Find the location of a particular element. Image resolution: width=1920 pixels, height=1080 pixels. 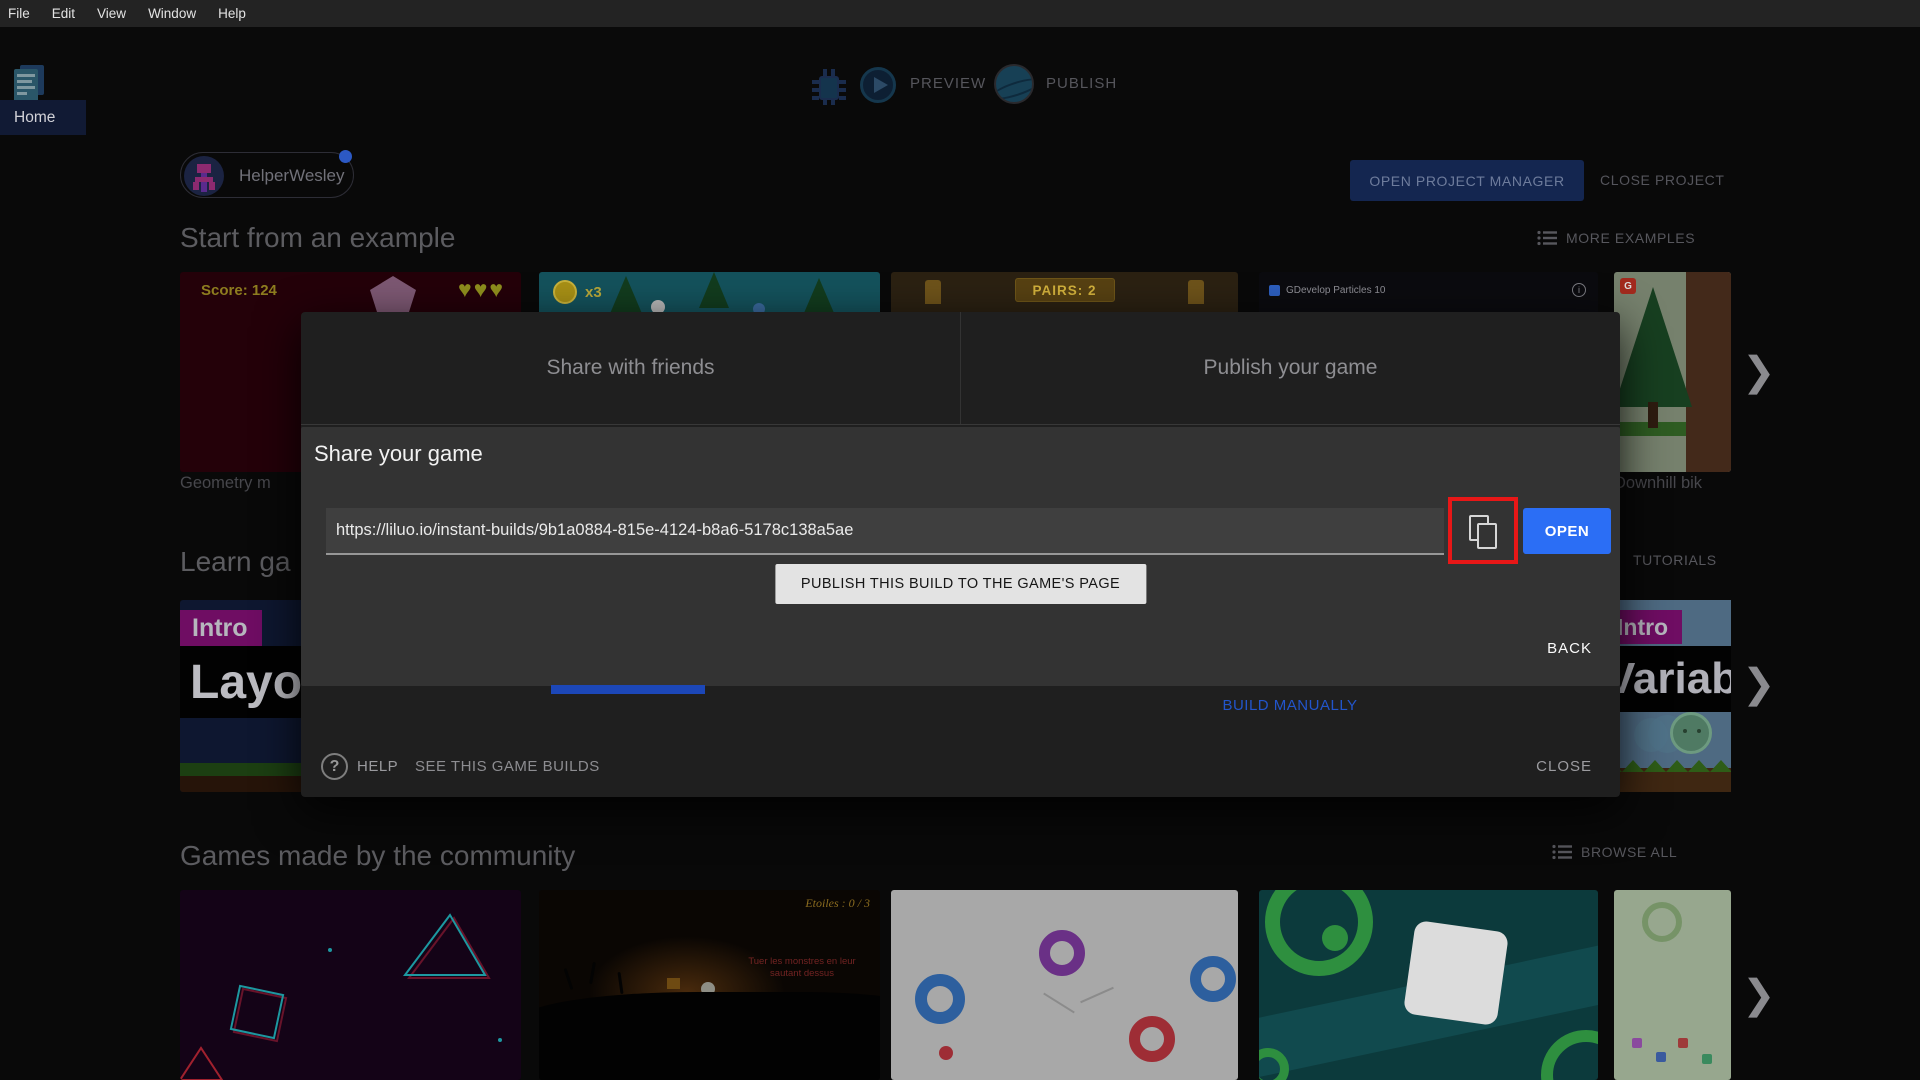

particles-title: GDevelop Particles 10 is located at coordinates (1336, 290).